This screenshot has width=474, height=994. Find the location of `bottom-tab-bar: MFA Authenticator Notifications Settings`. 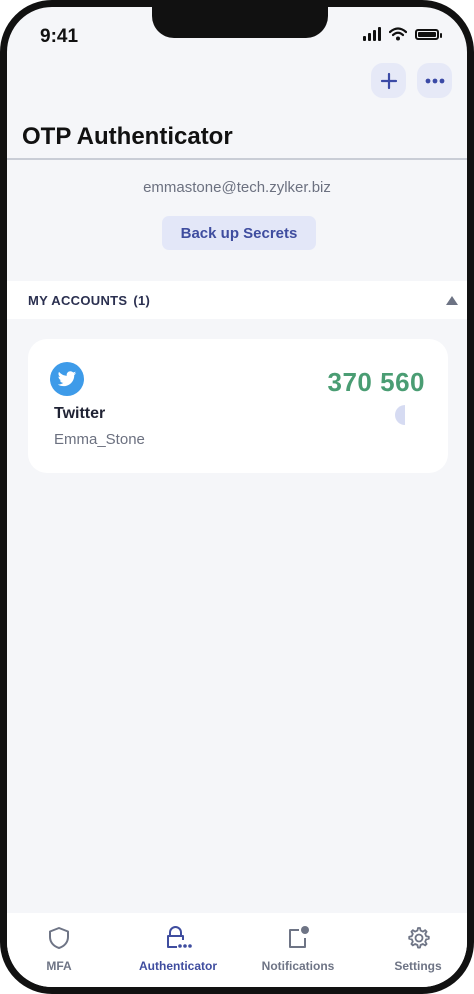

bottom-tab-bar: MFA Authenticator Notifications Settings is located at coordinates (237, 950).